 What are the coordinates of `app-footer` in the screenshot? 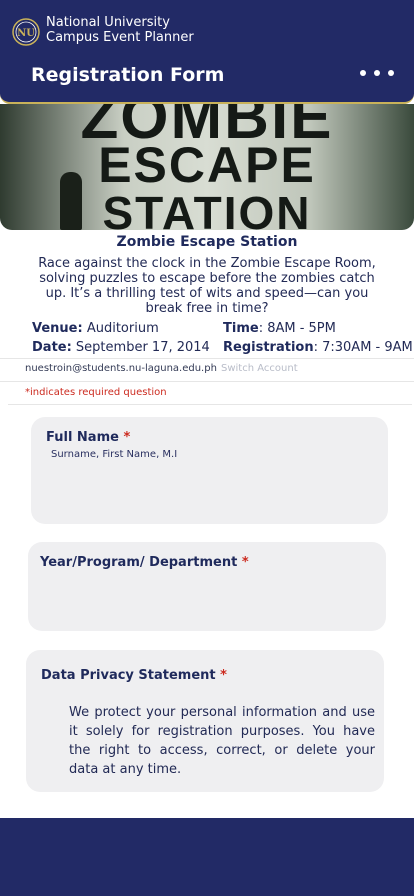 It's located at (207, 857).